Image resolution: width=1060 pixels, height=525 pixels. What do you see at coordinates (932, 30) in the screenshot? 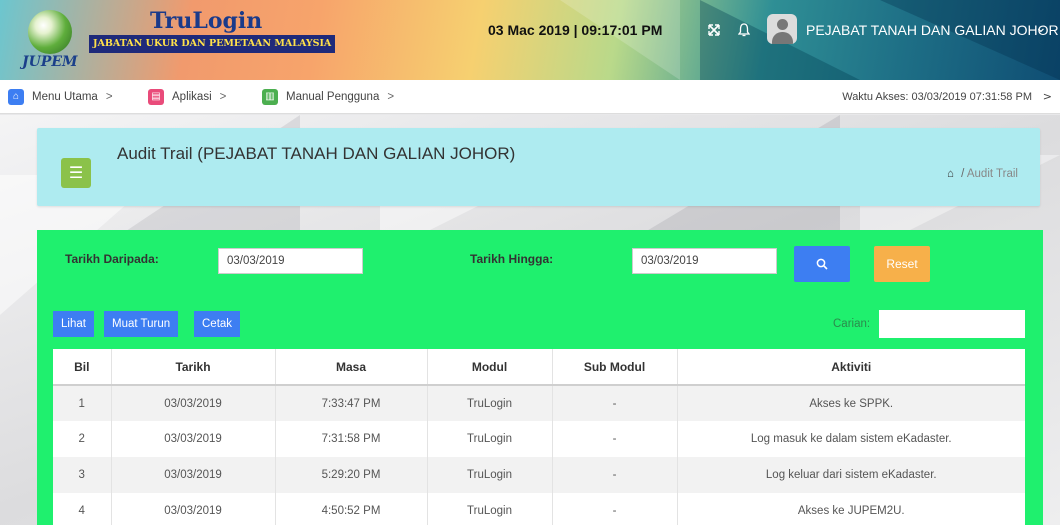
I see `user-name: PEJABAT TANAH DAN GALIAN JOHOR` at bounding box center [932, 30].